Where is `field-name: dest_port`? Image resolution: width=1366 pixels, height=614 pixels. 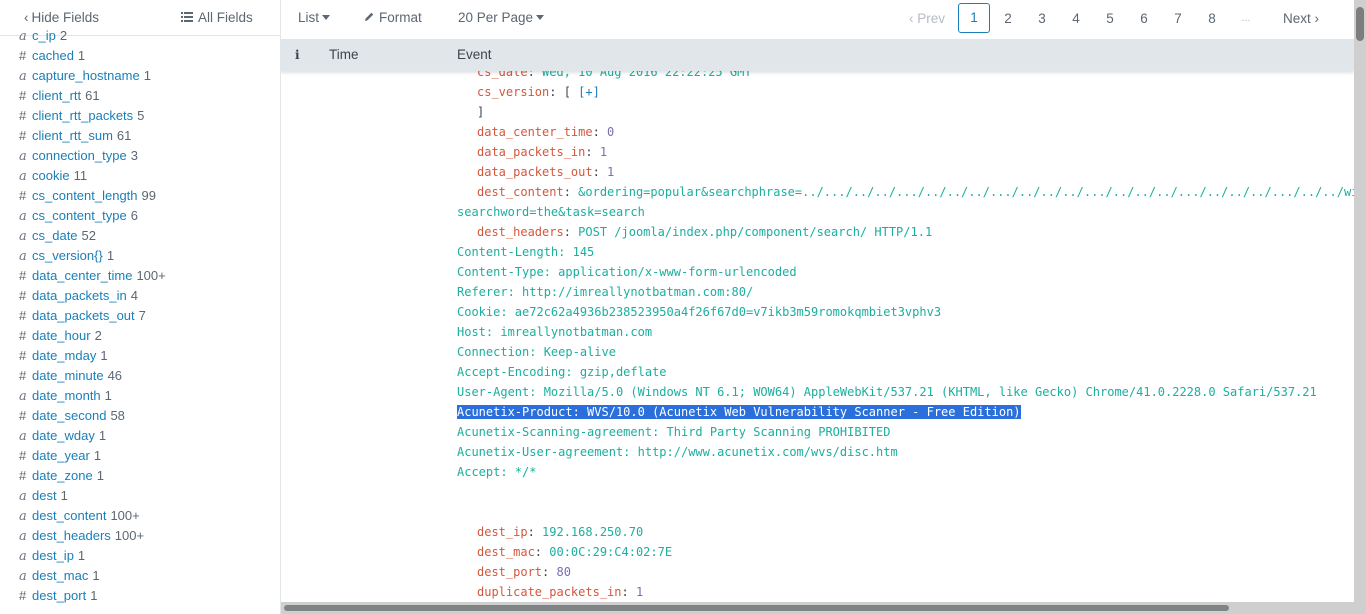 field-name: dest_port is located at coordinates (59, 595).